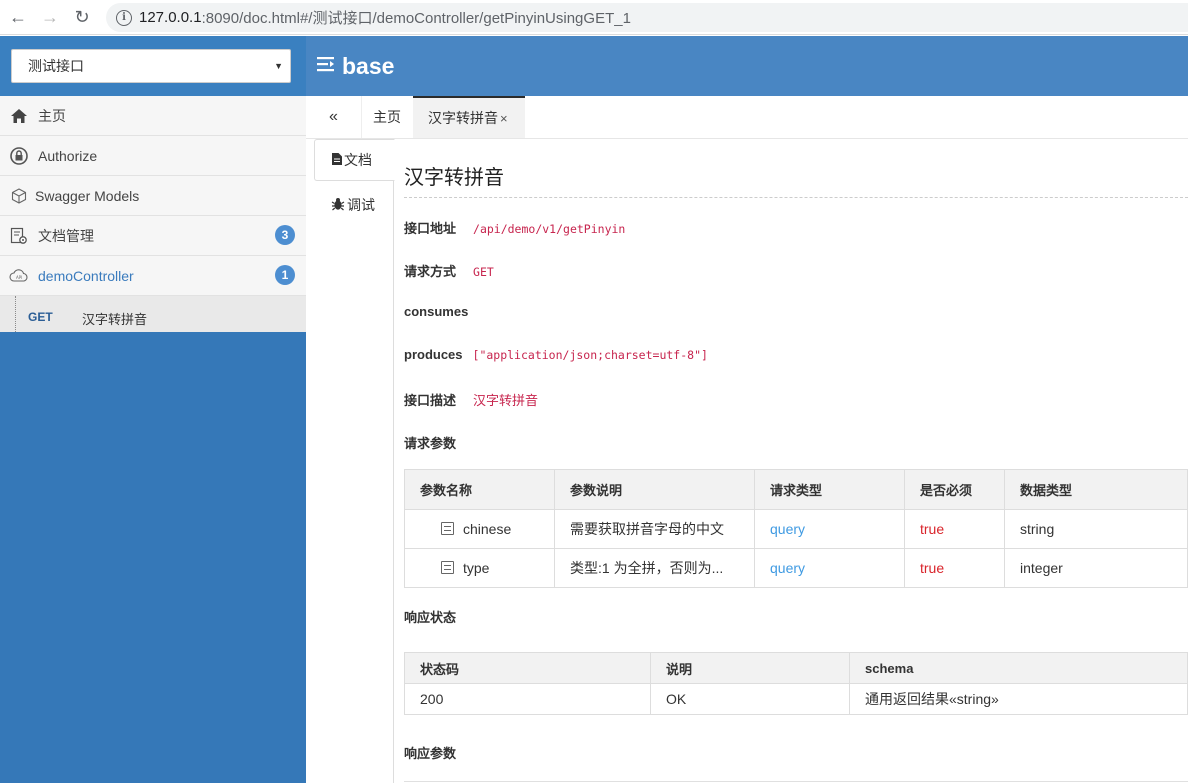  What do you see at coordinates (454, 178) in the screenshot?
I see `page-title: 汉字转拼音` at bounding box center [454, 178].